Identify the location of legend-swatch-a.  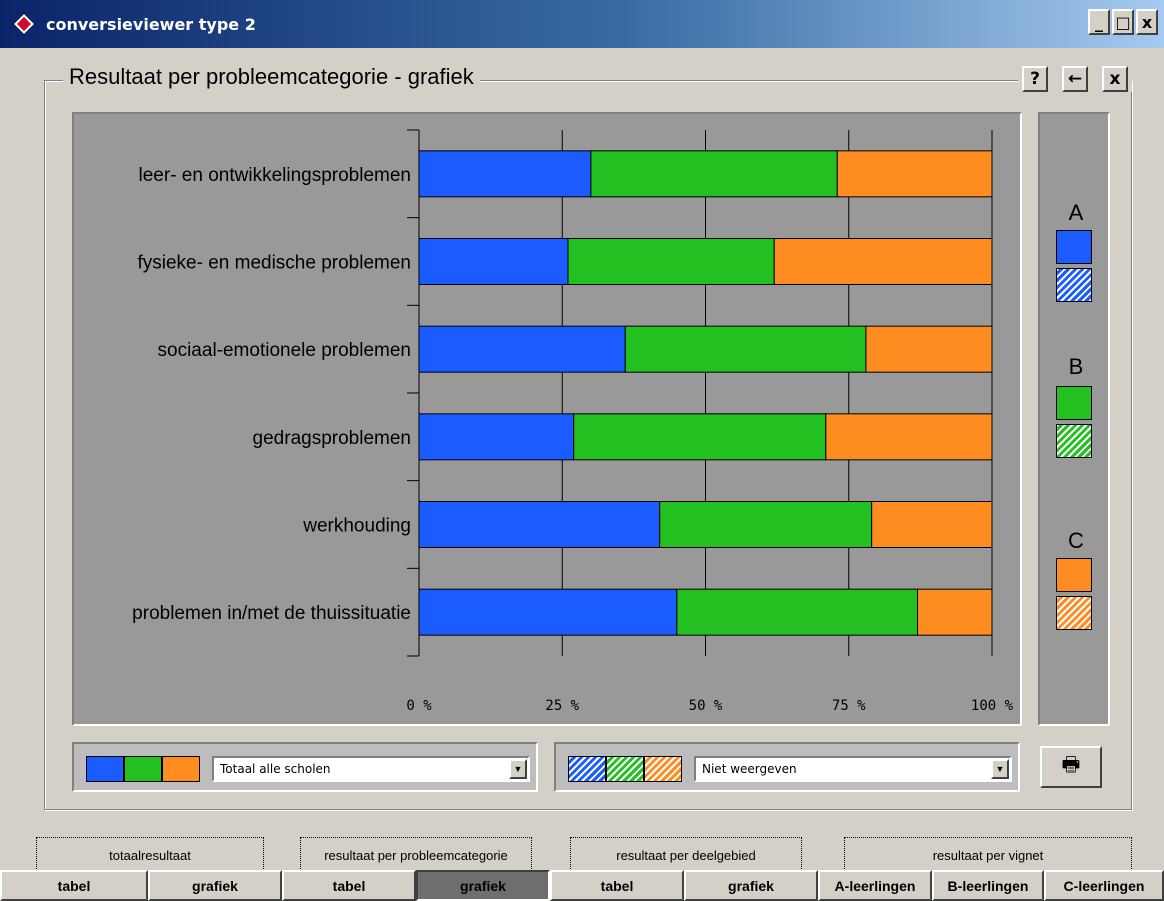
(1074, 247).